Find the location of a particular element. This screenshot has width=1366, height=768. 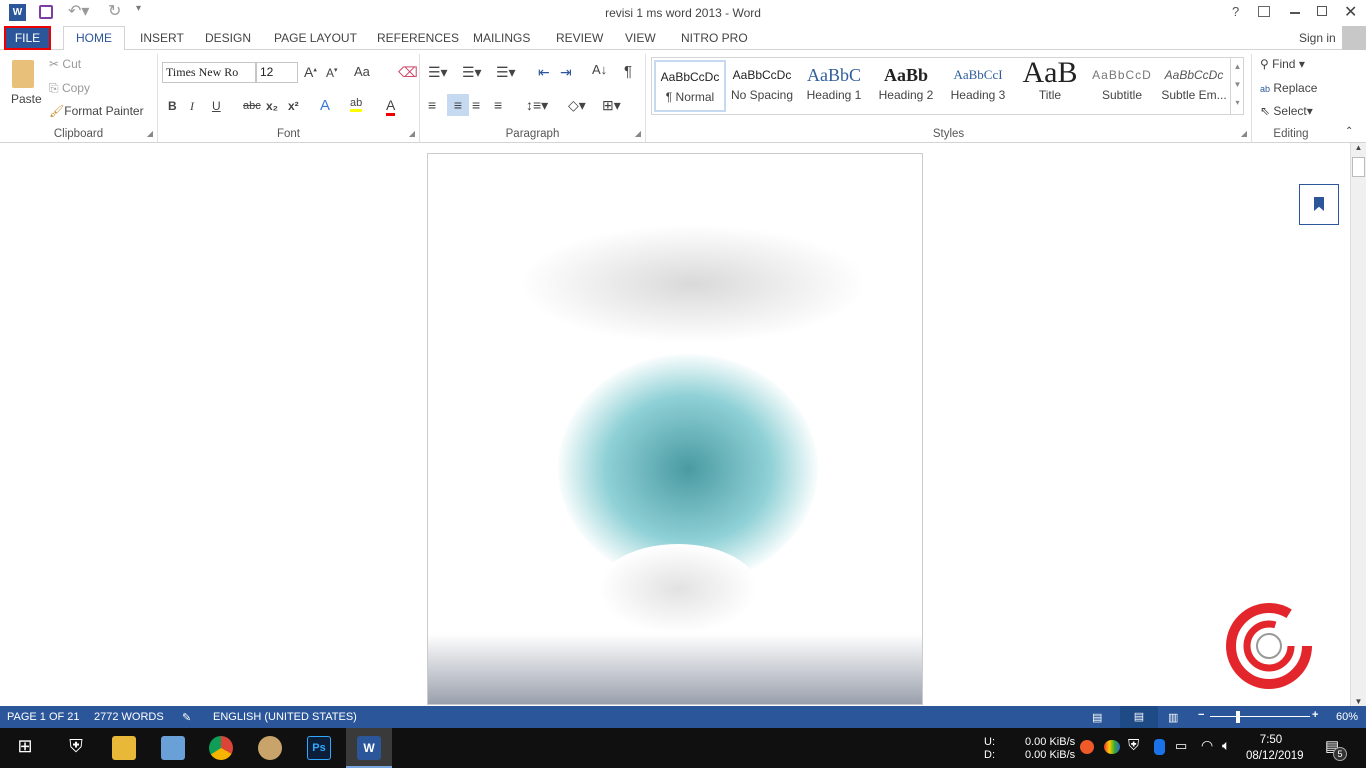

help-button: ? is located at coordinates (1235, 11).